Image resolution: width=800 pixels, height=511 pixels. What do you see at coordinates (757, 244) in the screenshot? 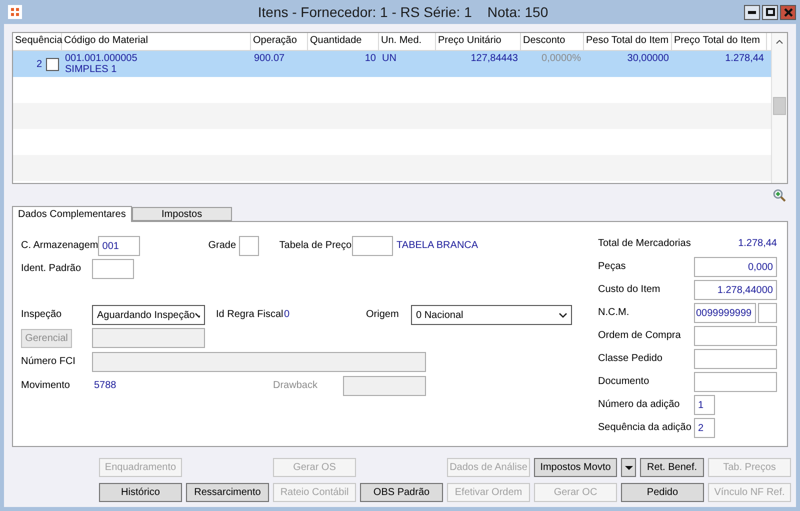
I see `field-value: 1.278,44` at bounding box center [757, 244].